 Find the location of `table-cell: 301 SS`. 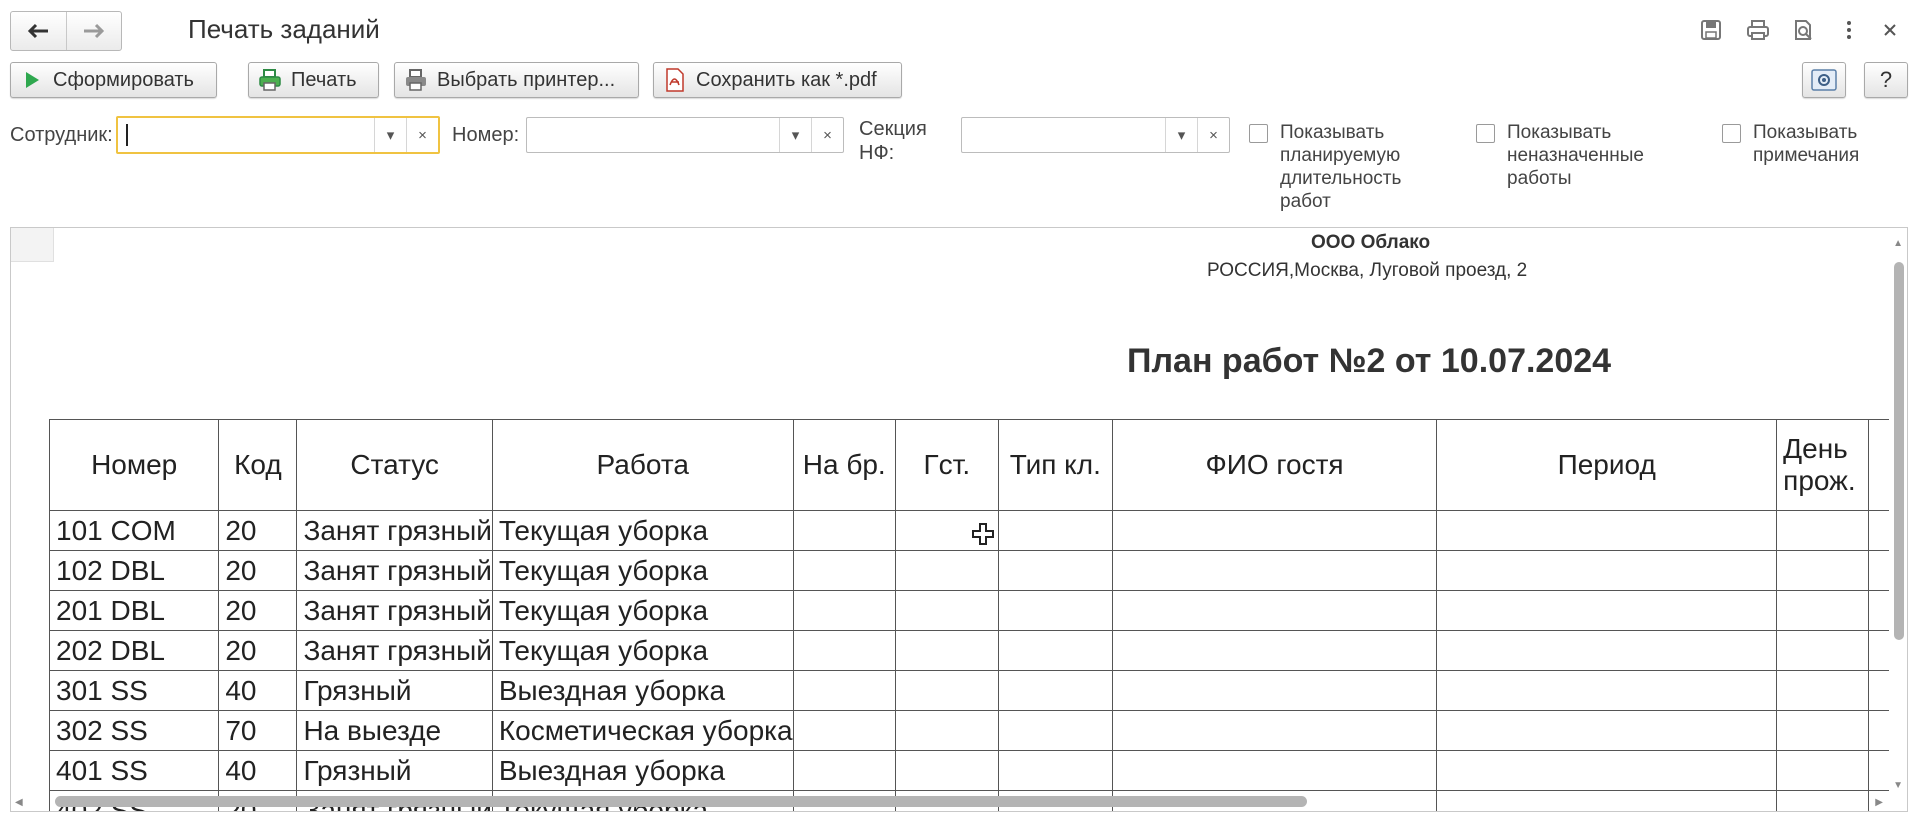

table-cell: 301 SS is located at coordinates (134, 690).